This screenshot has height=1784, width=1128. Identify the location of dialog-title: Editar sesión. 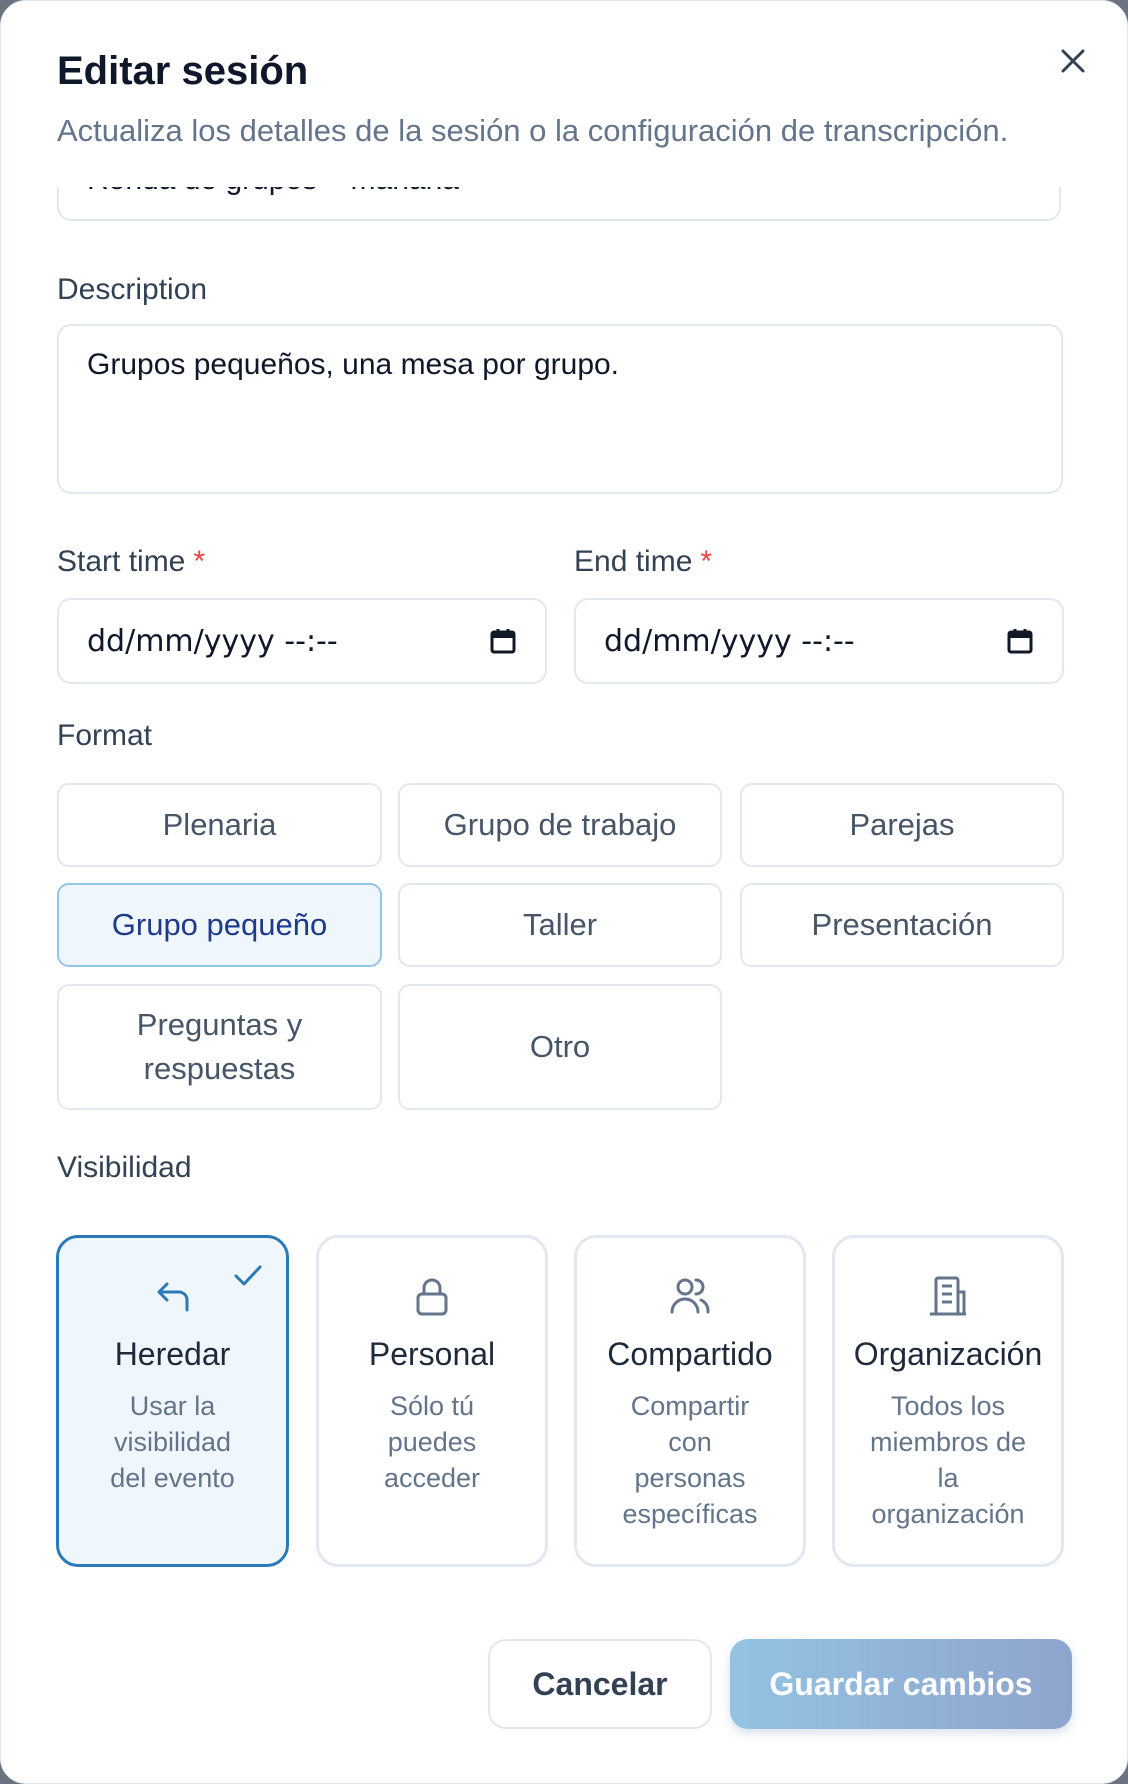
(183, 71).